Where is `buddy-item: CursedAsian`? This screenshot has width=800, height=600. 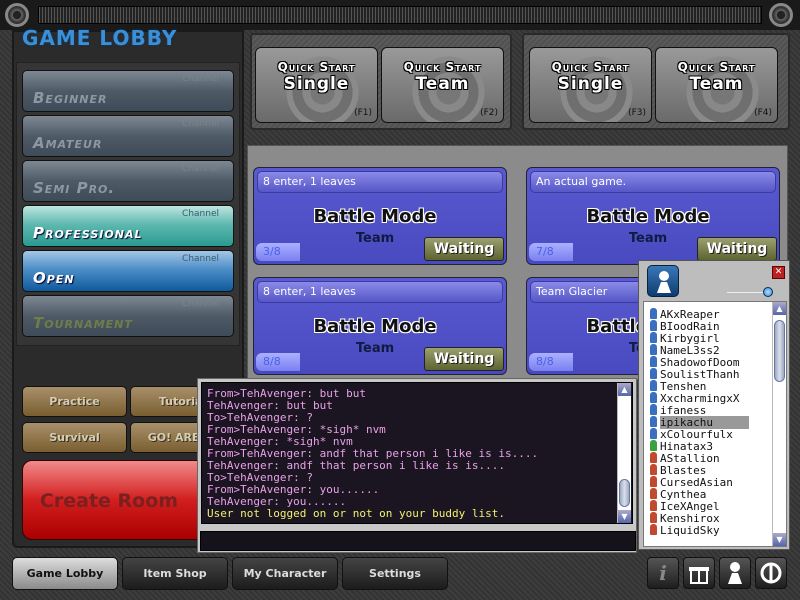
buddy-item: CursedAsian is located at coordinates (691, 482).